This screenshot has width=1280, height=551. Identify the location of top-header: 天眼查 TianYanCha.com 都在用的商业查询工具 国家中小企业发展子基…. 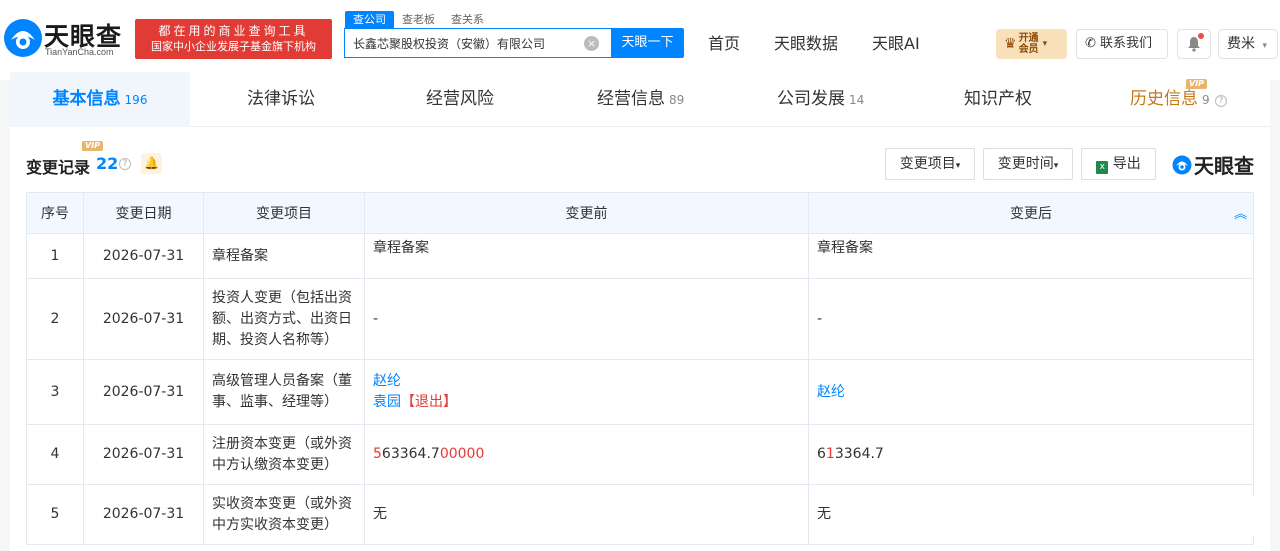
(640, 40).